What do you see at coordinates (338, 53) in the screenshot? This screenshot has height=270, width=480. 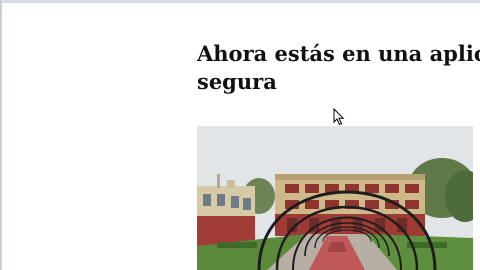 I see `page-heading-line1: Ahora estás en una aplicacio` at bounding box center [338, 53].